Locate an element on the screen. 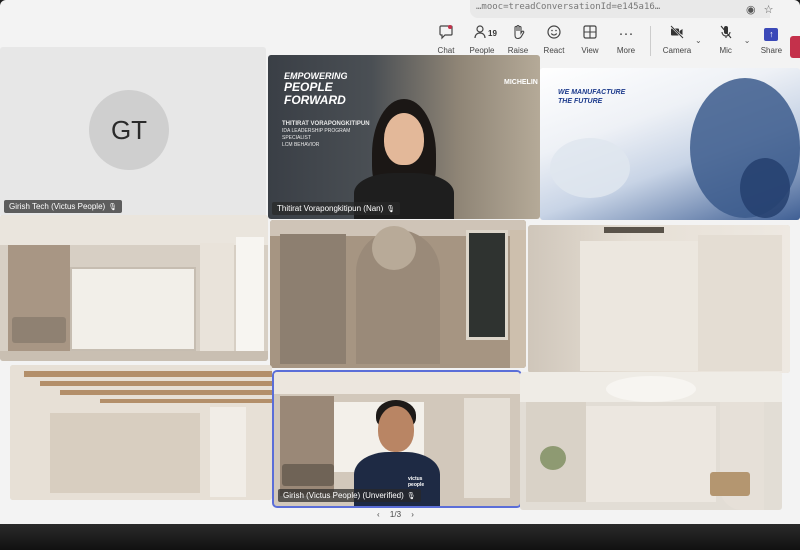 The image size is (800, 550). browser-icons: ◉ ☆ is located at coordinates (763, 9).